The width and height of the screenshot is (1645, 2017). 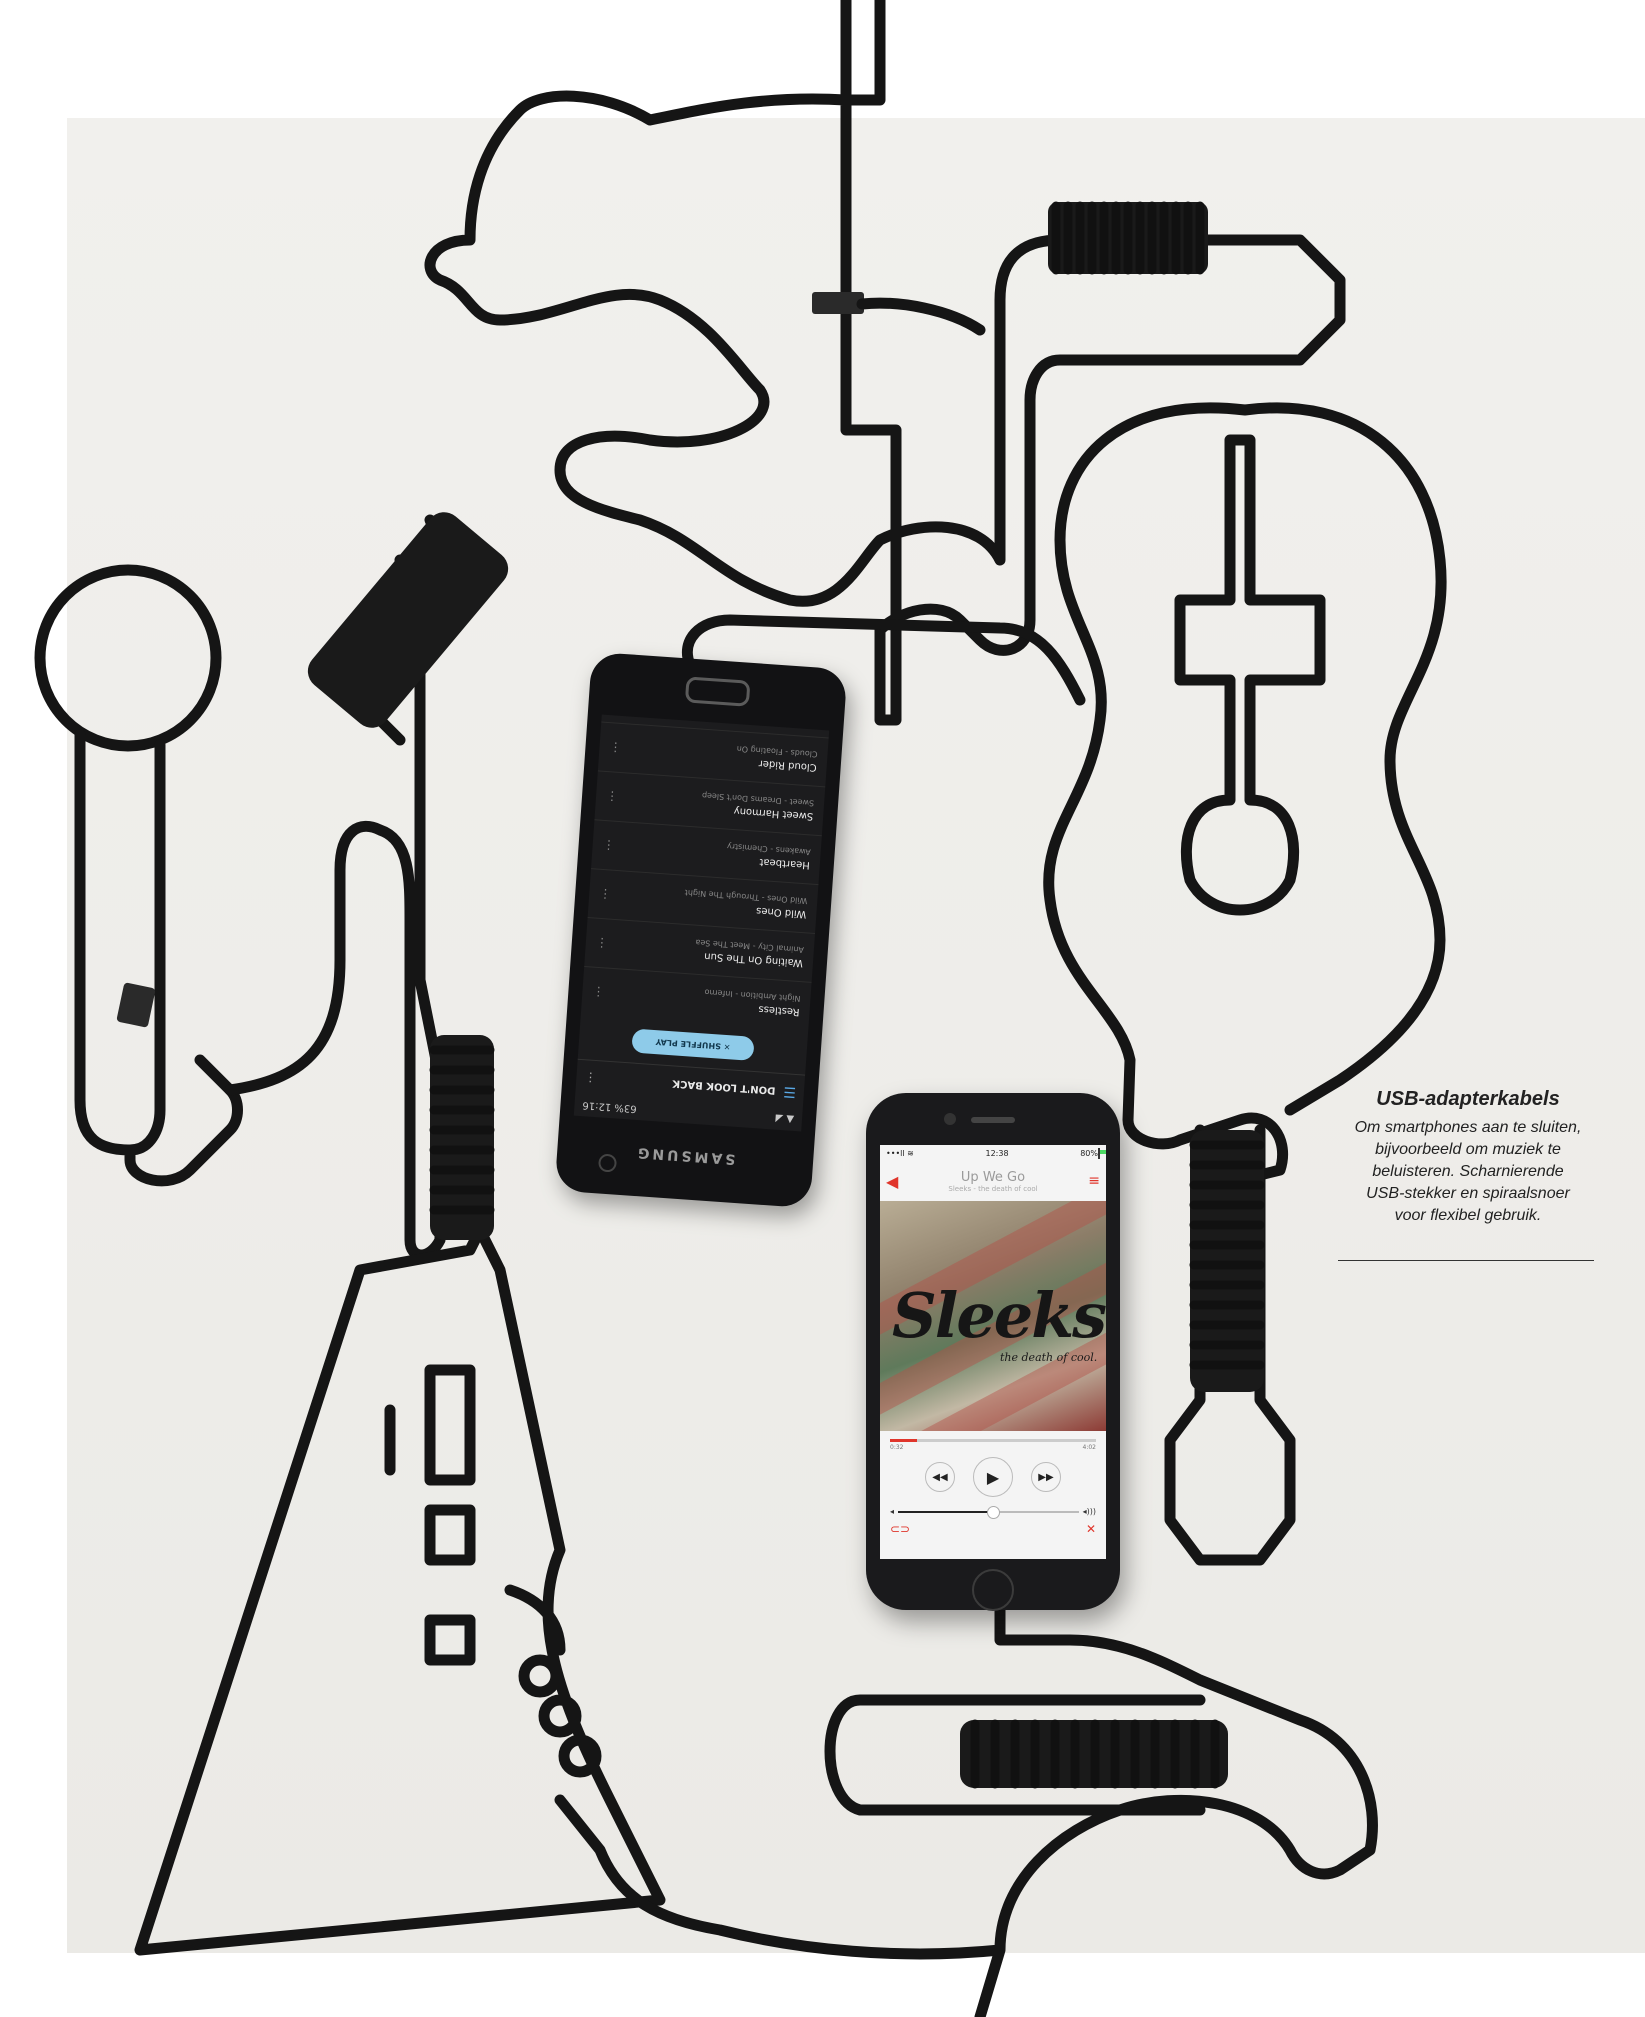 I want to click on album-title: Sleeks, so click(x=999, y=1315).